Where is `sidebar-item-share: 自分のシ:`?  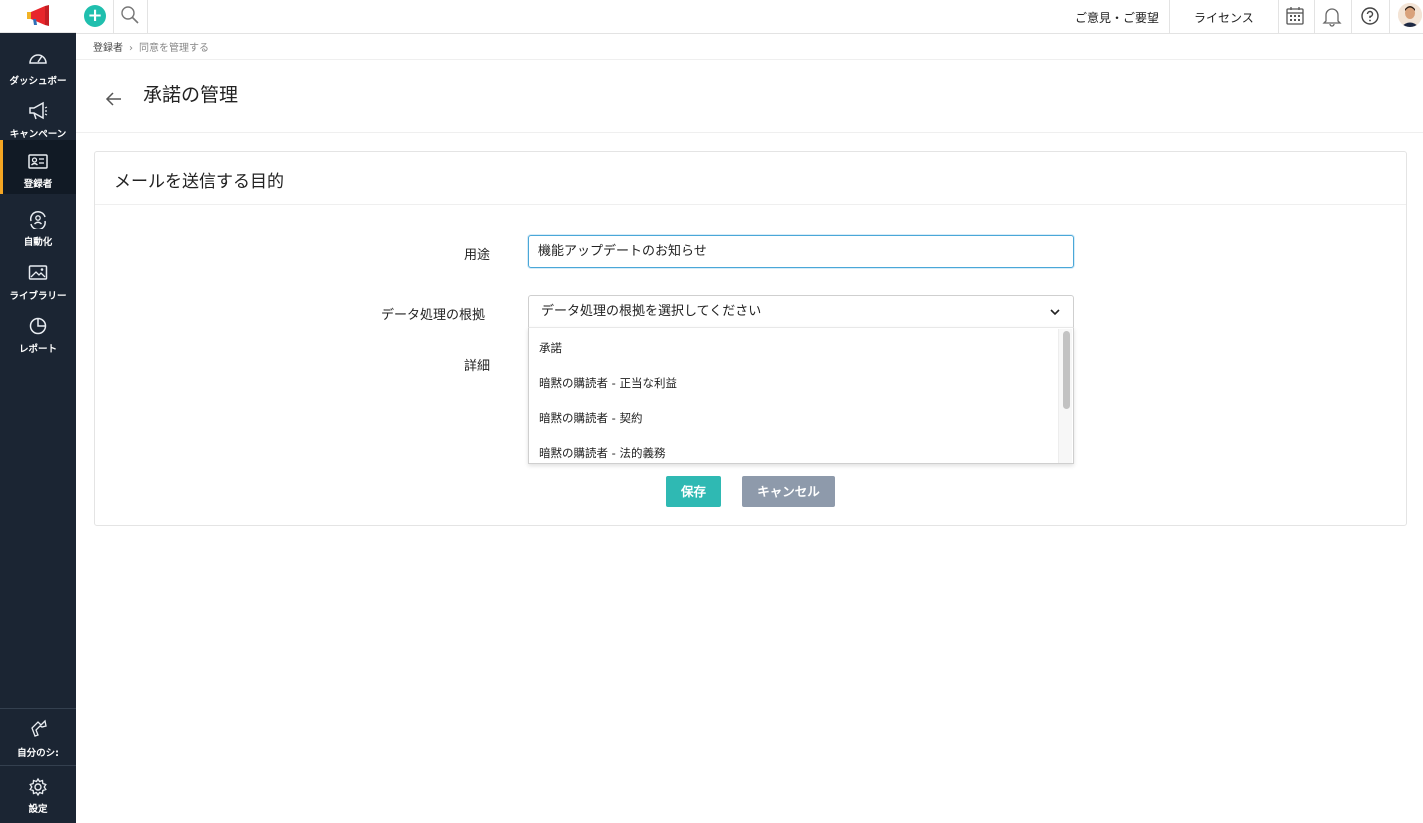
sidebar-item-share: 自分のシ: is located at coordinates (38, 741).